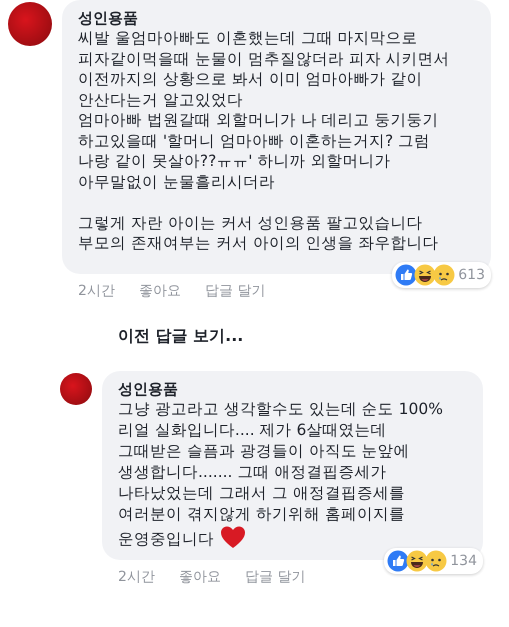 This screenshot has width=509, height=627. I want to click on reaction-count: 134, so click(463, 560).